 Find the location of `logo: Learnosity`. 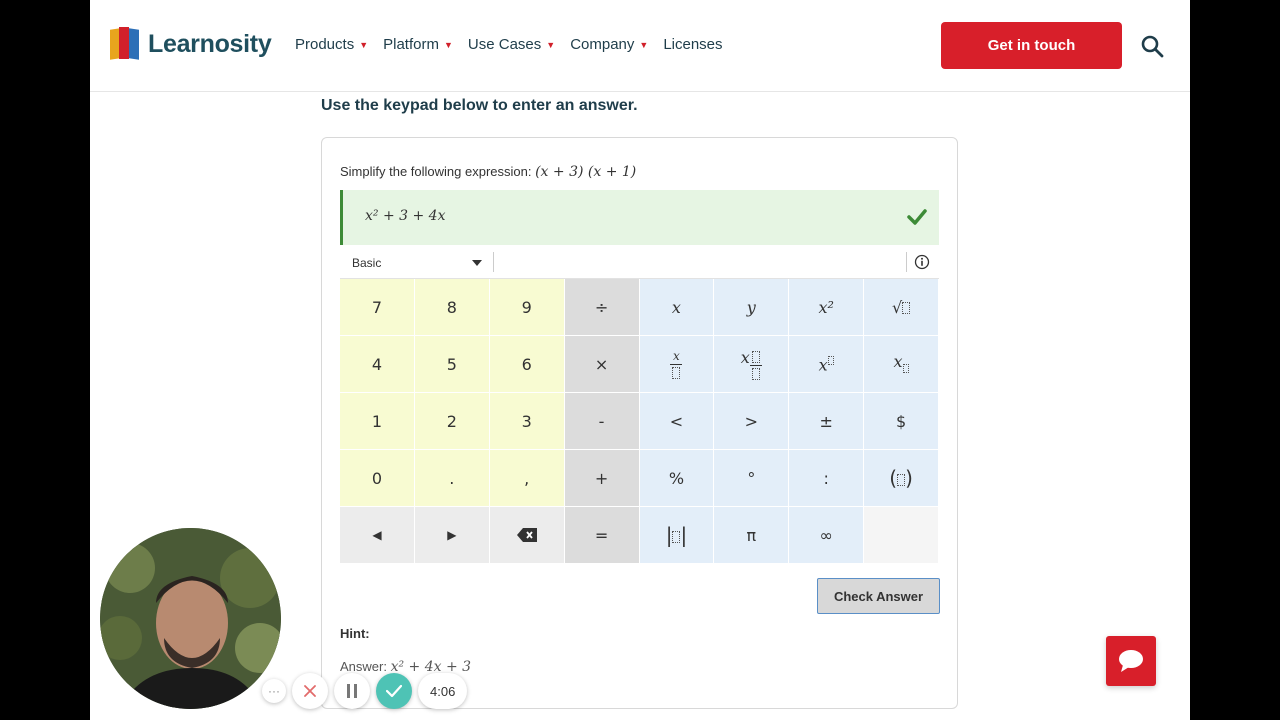

logo: Learnosity is located at coordinates (190, 44).